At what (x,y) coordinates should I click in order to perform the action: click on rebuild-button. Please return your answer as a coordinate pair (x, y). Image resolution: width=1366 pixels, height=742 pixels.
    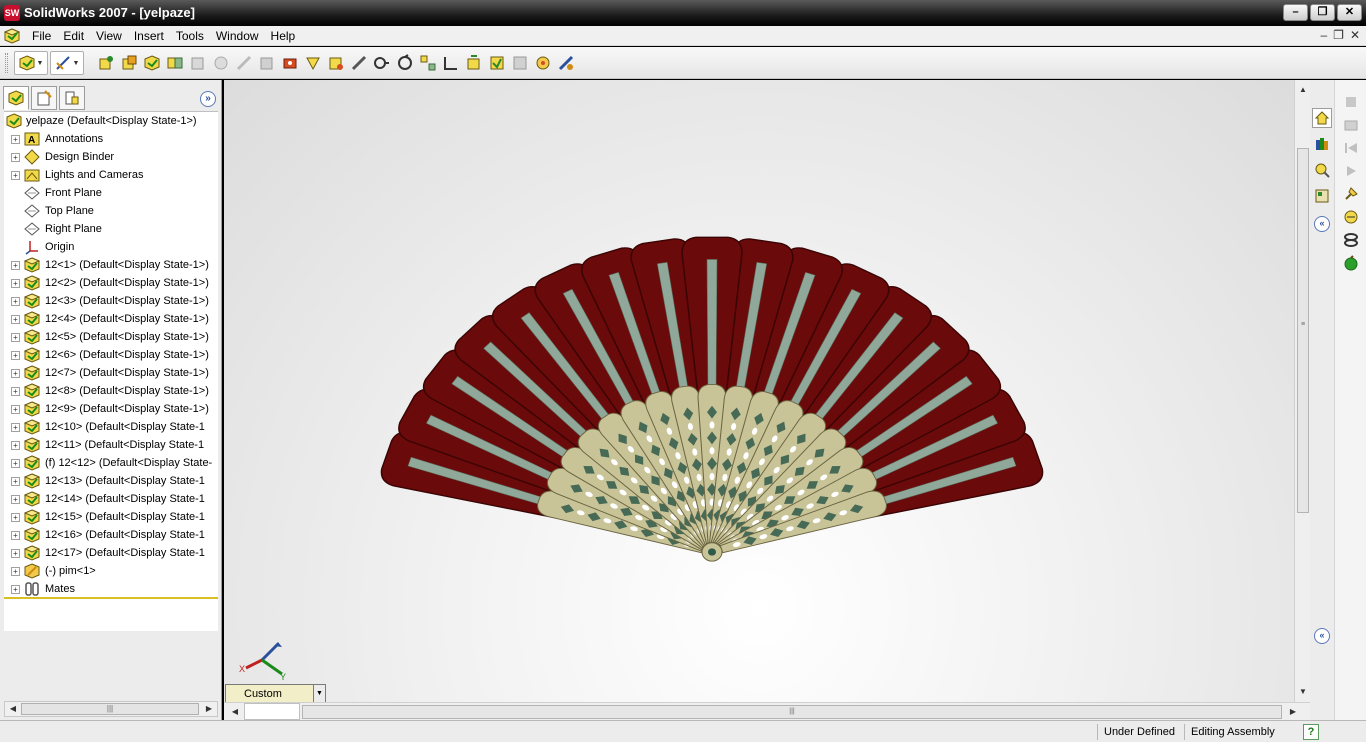
    Looking at the image, I should click on (405, 63).